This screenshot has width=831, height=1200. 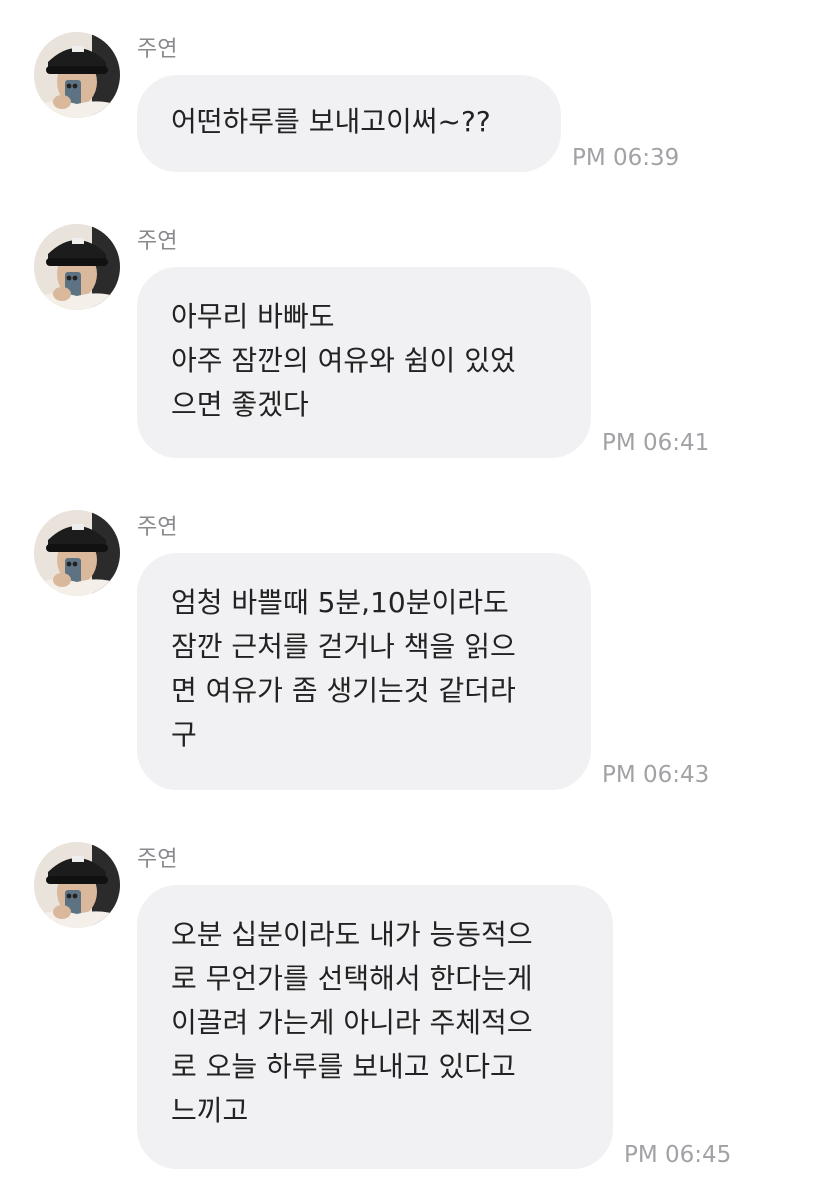 I want to click on message-time: PM 06:39, so click(x=626, y=158).